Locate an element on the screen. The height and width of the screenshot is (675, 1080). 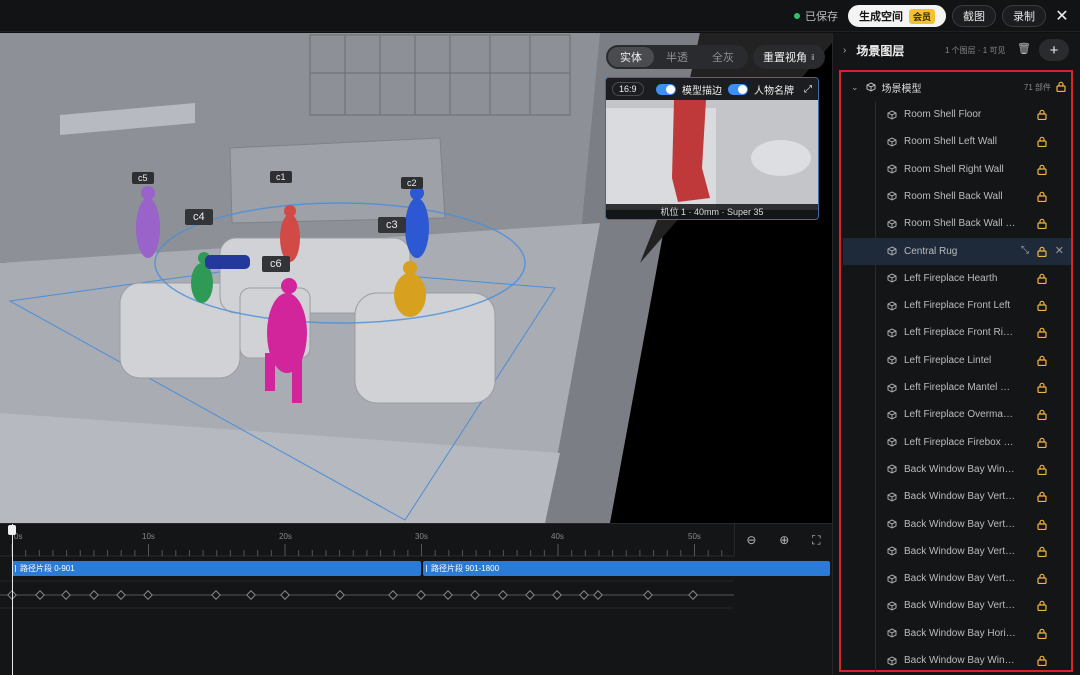
aspect-ratio-select: 16:9 is located at coordinates (628, 89).